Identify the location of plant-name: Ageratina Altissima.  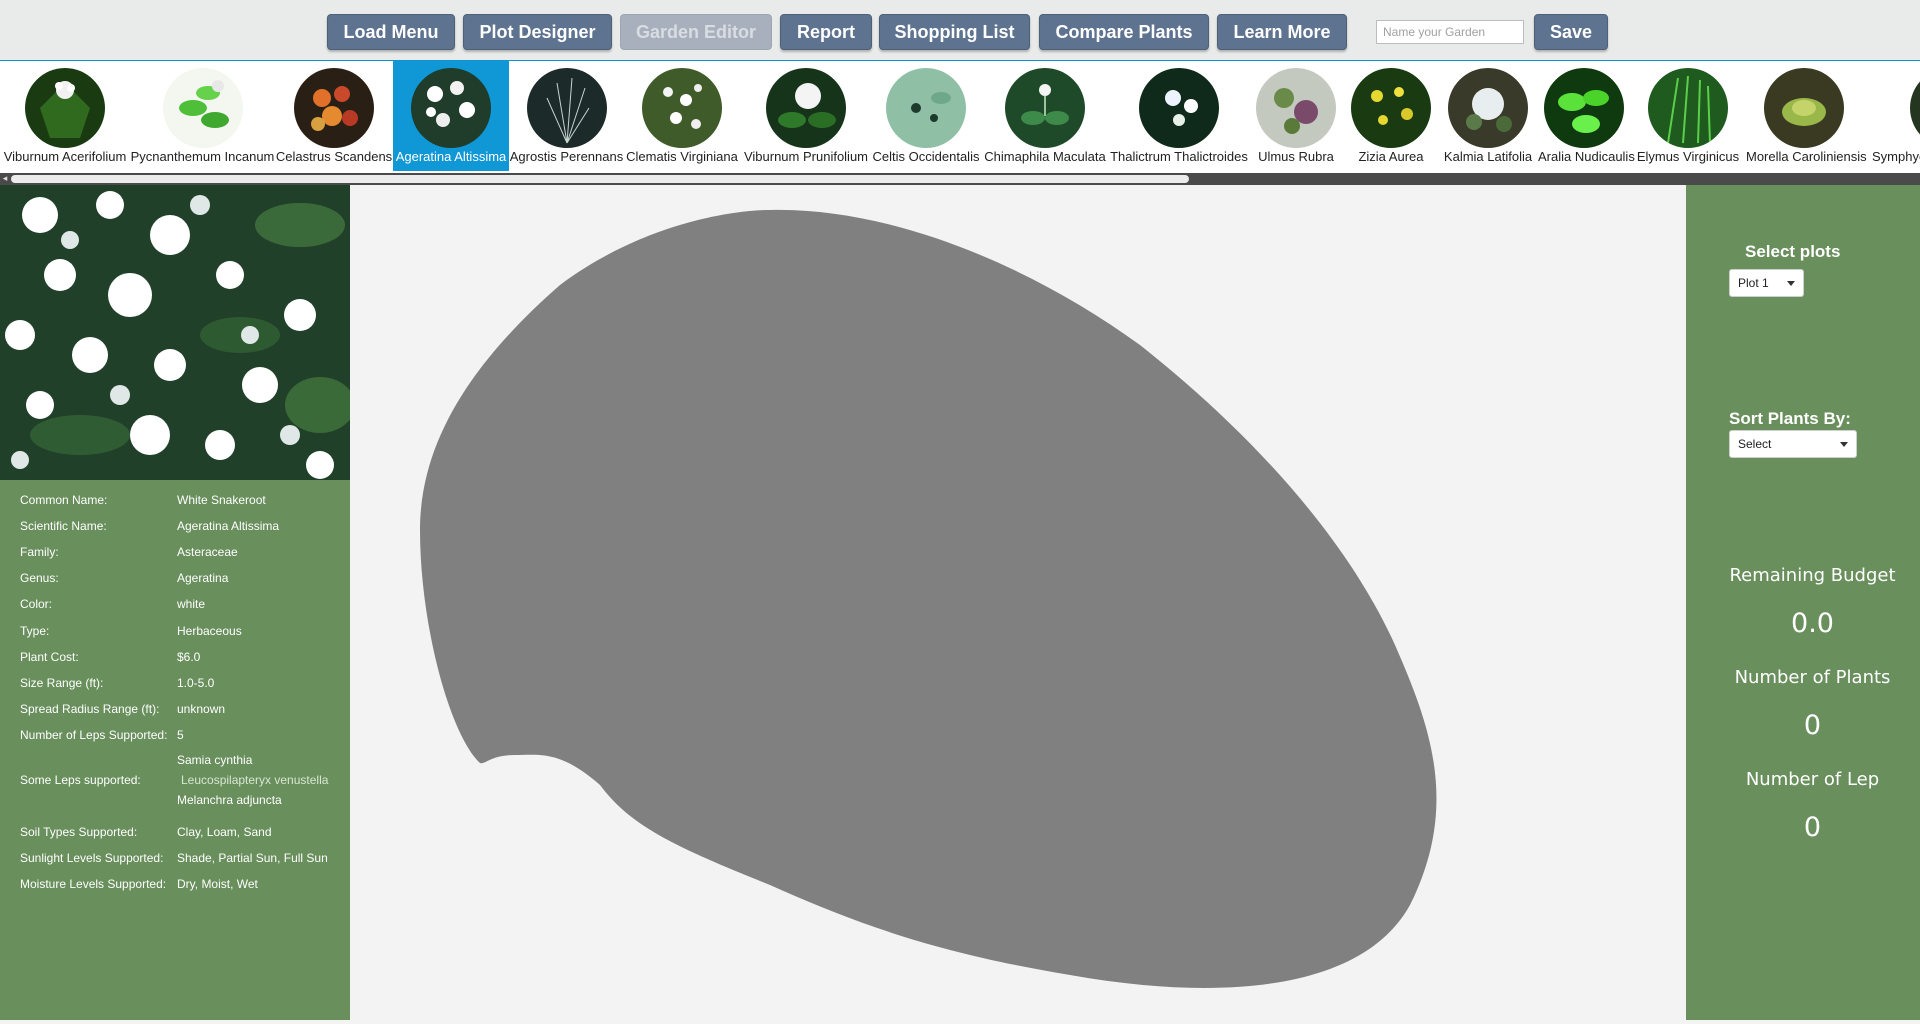
(451, 156).